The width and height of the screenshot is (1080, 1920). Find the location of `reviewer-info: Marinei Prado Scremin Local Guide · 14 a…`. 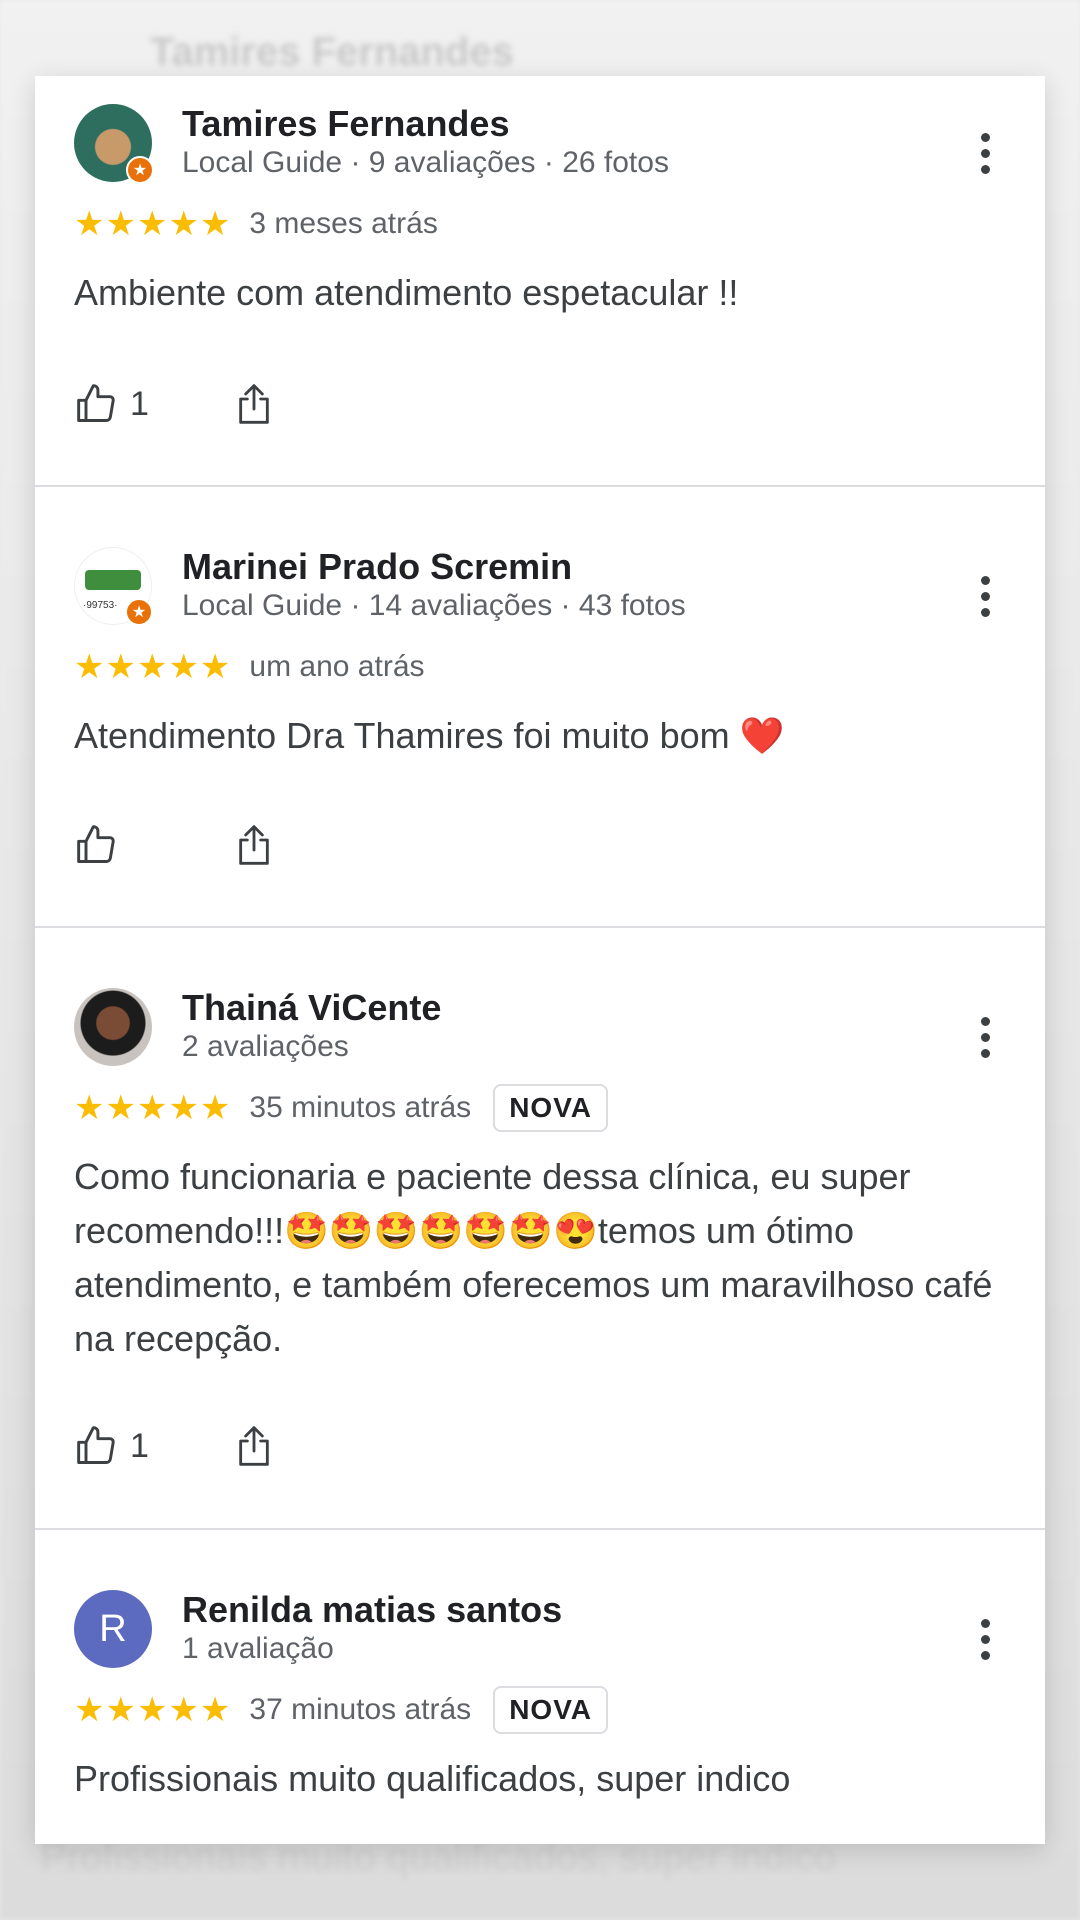

reviewer-info: Marinei Prado Scremin Local Guide · 14 a… is located at coordinates (434, 586).